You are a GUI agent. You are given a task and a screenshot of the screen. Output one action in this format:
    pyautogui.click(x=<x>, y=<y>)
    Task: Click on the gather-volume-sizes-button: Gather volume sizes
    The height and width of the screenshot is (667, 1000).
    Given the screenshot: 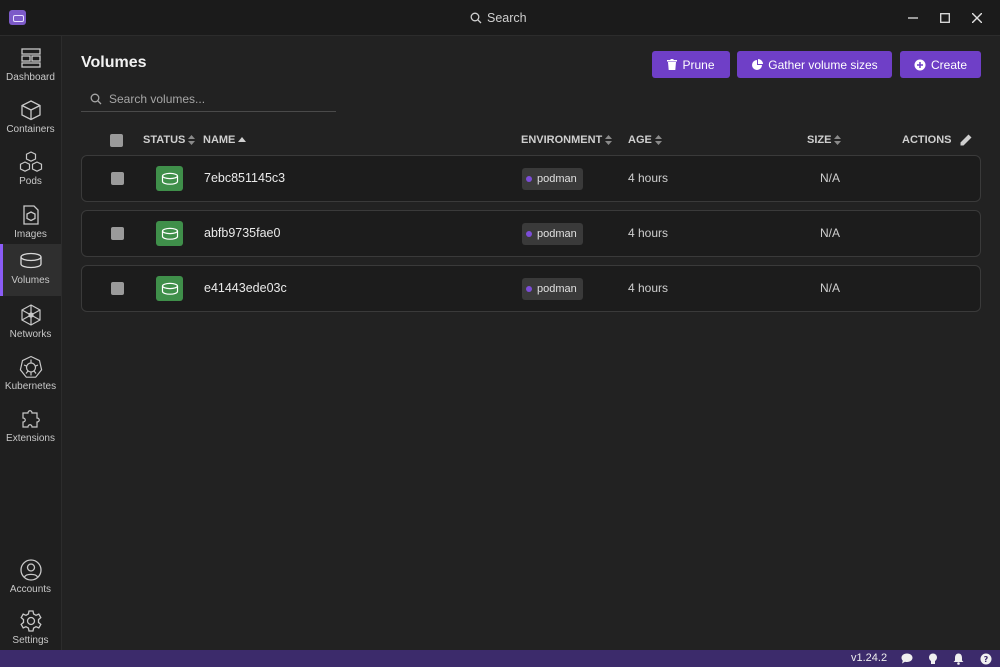 What is the action you would take?
    pyautogui.click(x=814, y=64)
    